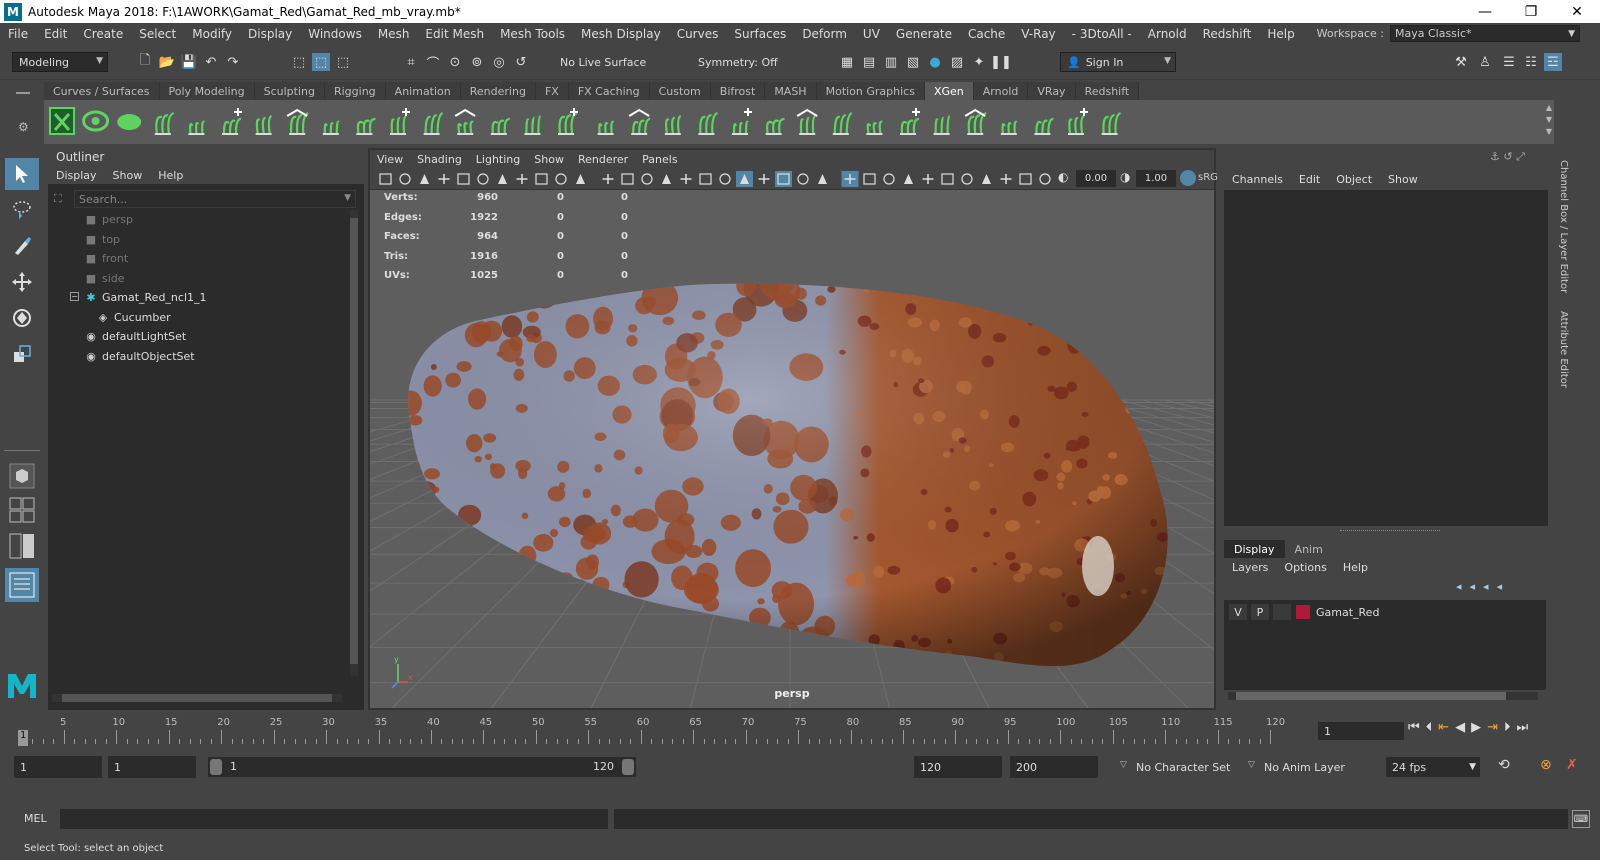 Image resolution: width=1600 pixels, height=860 pixels. What do you see at coordinates (1314, 767) in the screenshot?
I see `anim-layer-dropdown: No Anim Layer` at bounding box center [1314, 767].